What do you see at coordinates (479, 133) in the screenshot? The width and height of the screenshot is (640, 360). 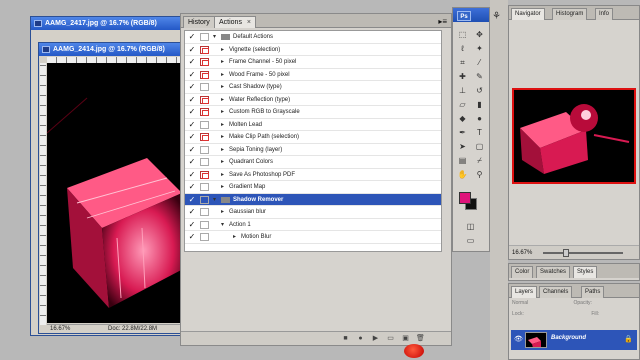 I see `type-tool-icon: T` at bounding box center [479, 133].